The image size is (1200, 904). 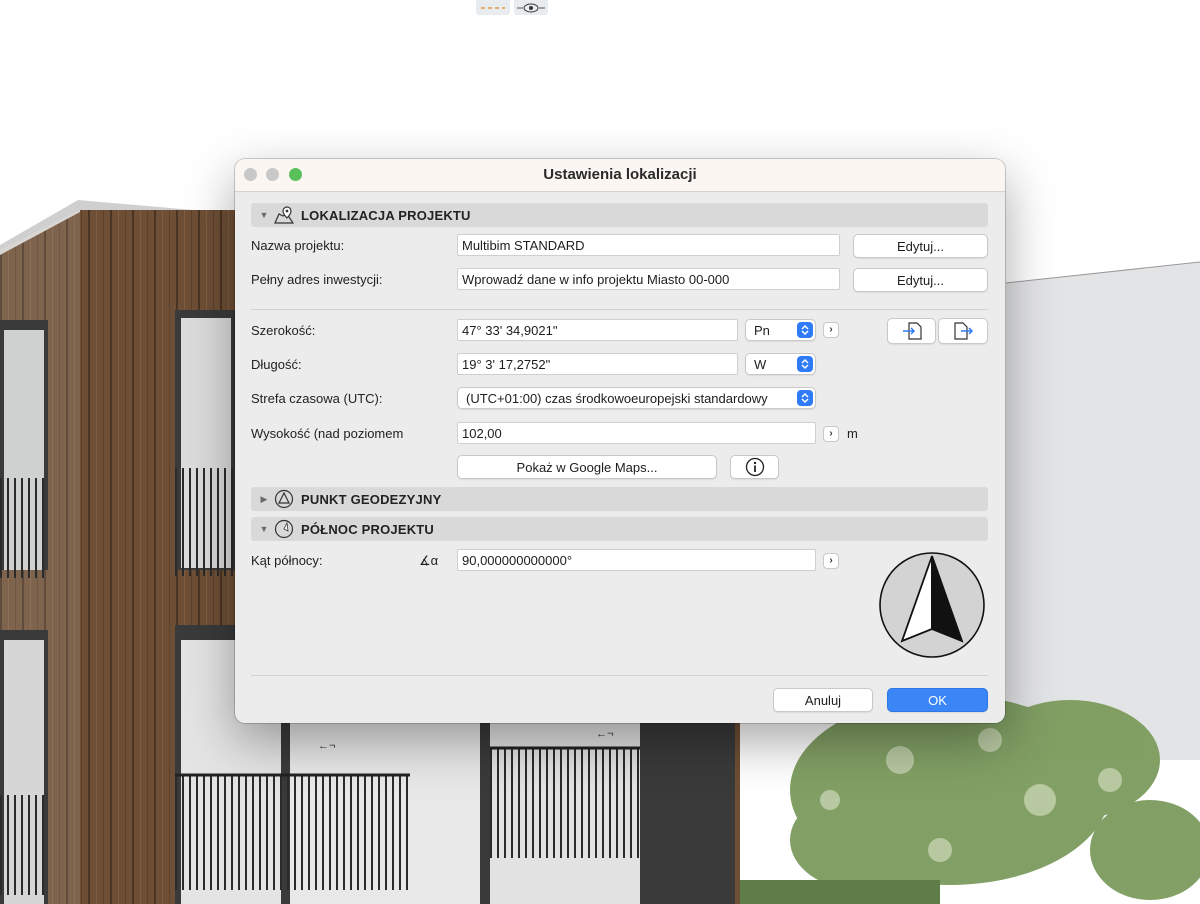 I want to click on address-label: Pełny adres inwestycji:, so click(x=317, y=279).